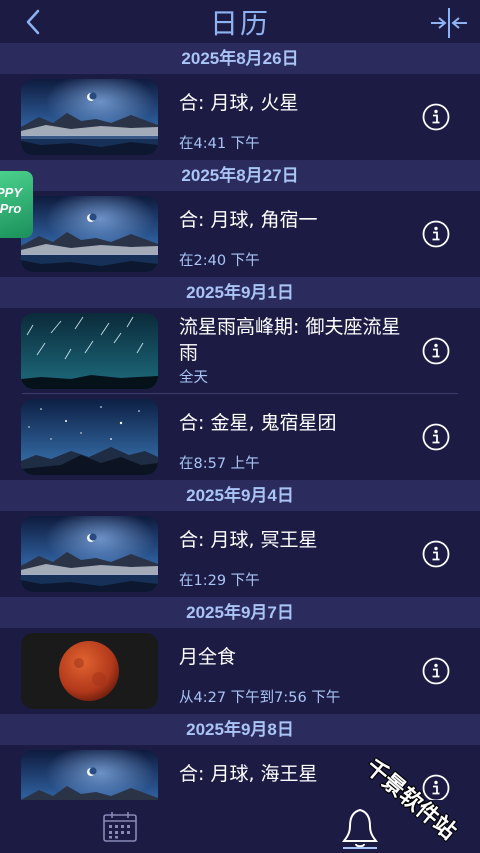  What do you see at coordinates (193, 378) in the screenshot?
I see `event-time: 全天` at bounding box center [193, 378].